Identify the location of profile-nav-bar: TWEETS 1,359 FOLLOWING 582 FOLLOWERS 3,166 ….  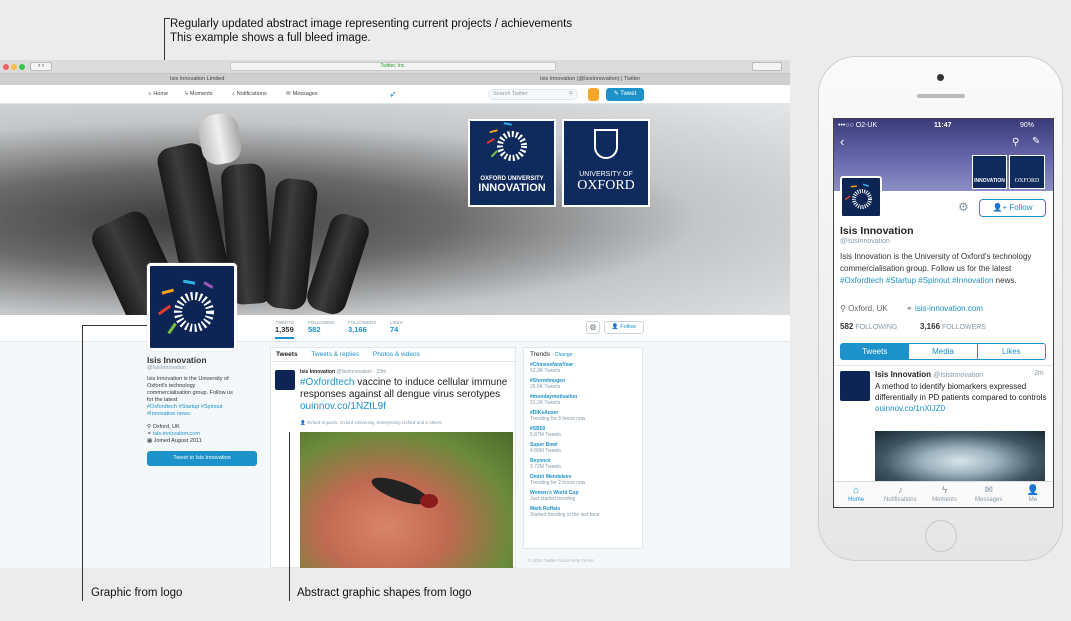
(395, 328).